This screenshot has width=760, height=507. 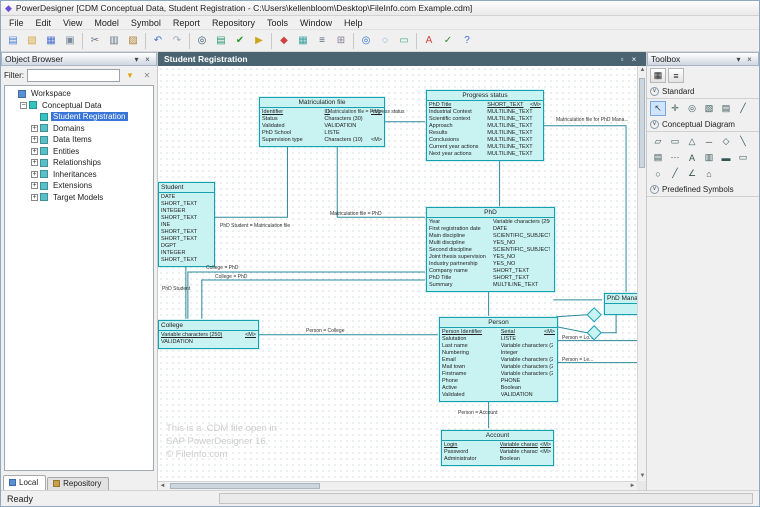 I want to click on language-icon: A, so click(x=429, y=41).